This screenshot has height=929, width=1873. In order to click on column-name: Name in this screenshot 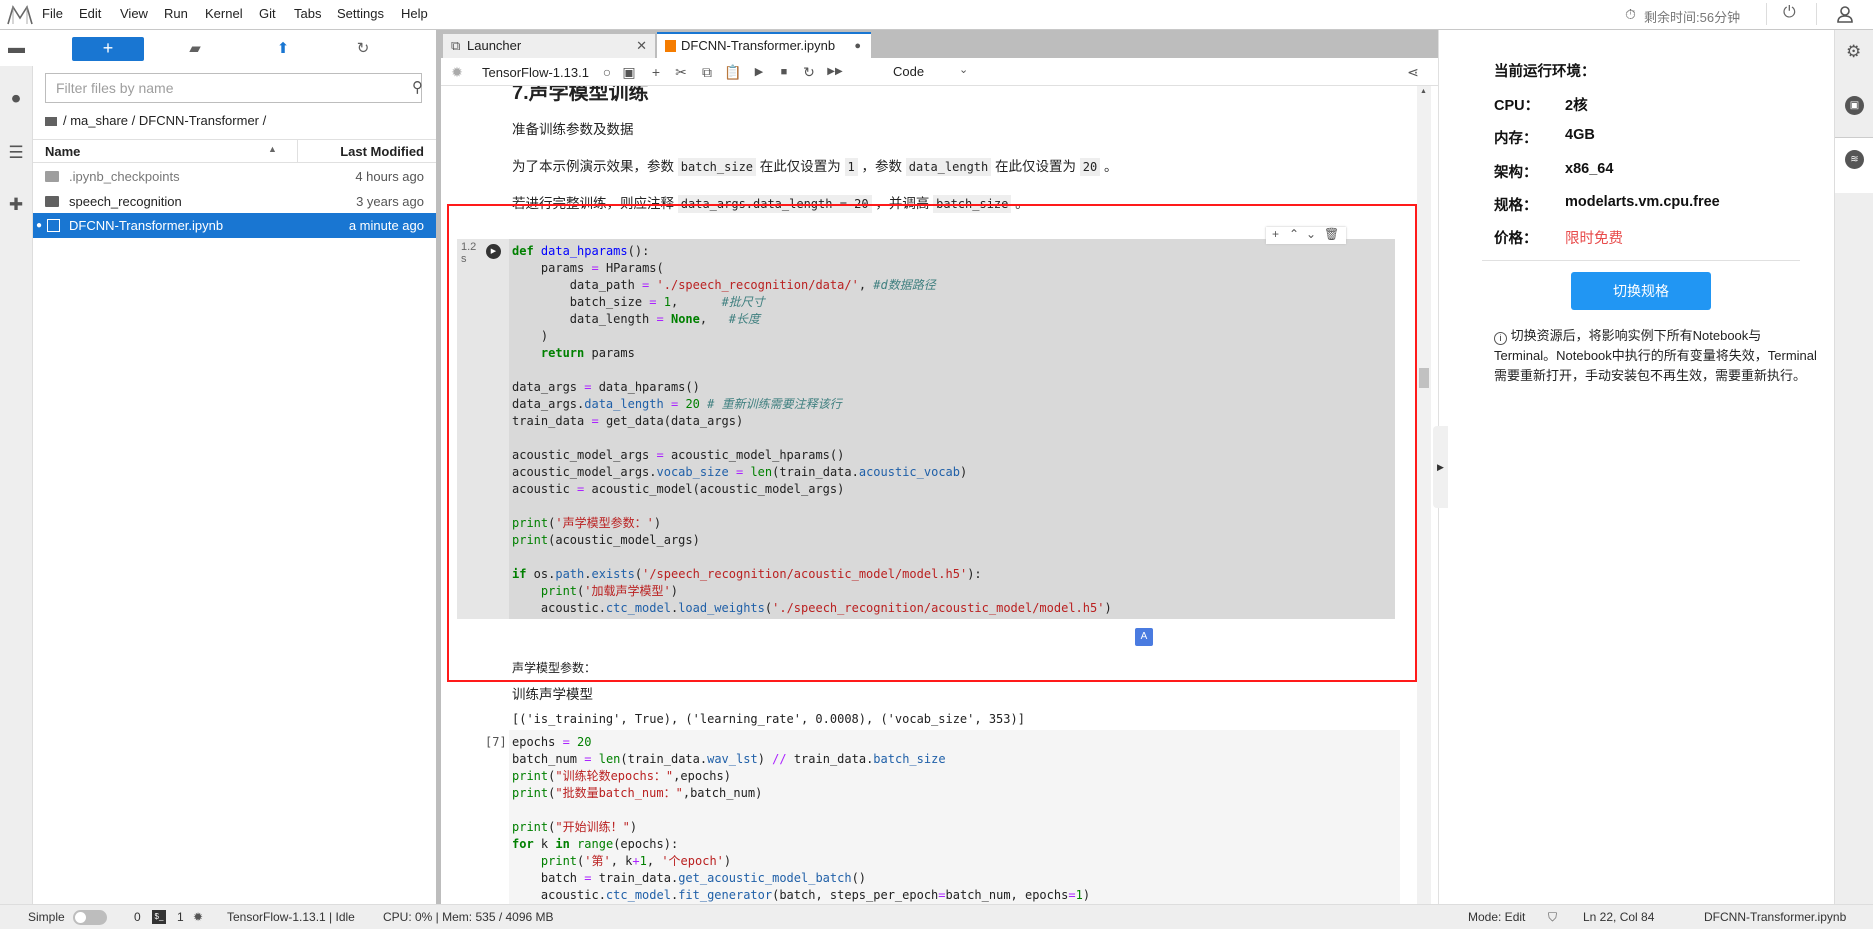, I will do `click(62, 151)`.